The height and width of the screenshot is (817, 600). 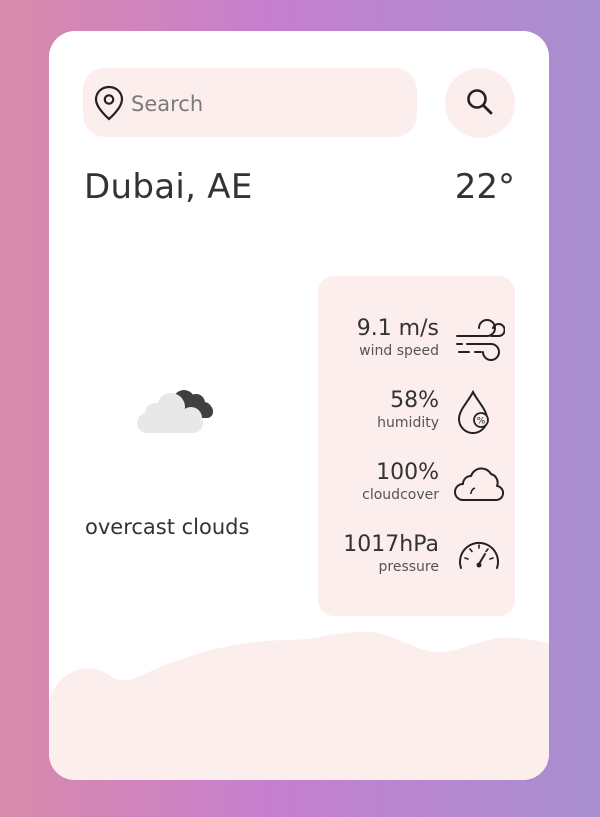 What do you see at coordinates (175, 411) in the screenshot?
I see `overcast-clouds-icon` at bounding box center [175, 411].